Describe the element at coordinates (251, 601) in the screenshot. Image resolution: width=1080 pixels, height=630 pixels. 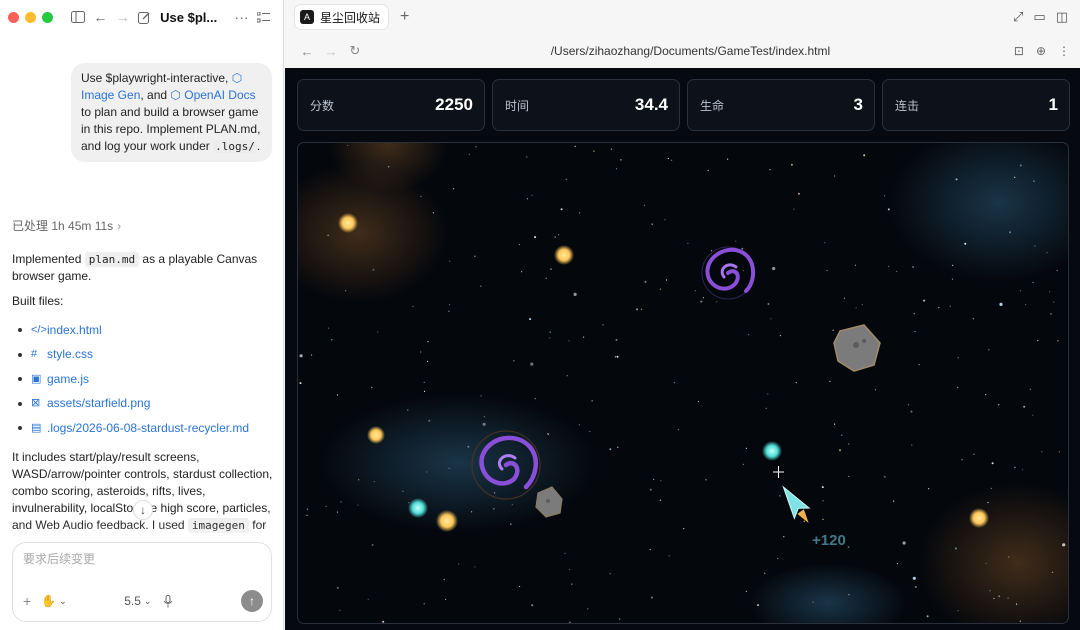
I see `send-button: ↑` at that location.